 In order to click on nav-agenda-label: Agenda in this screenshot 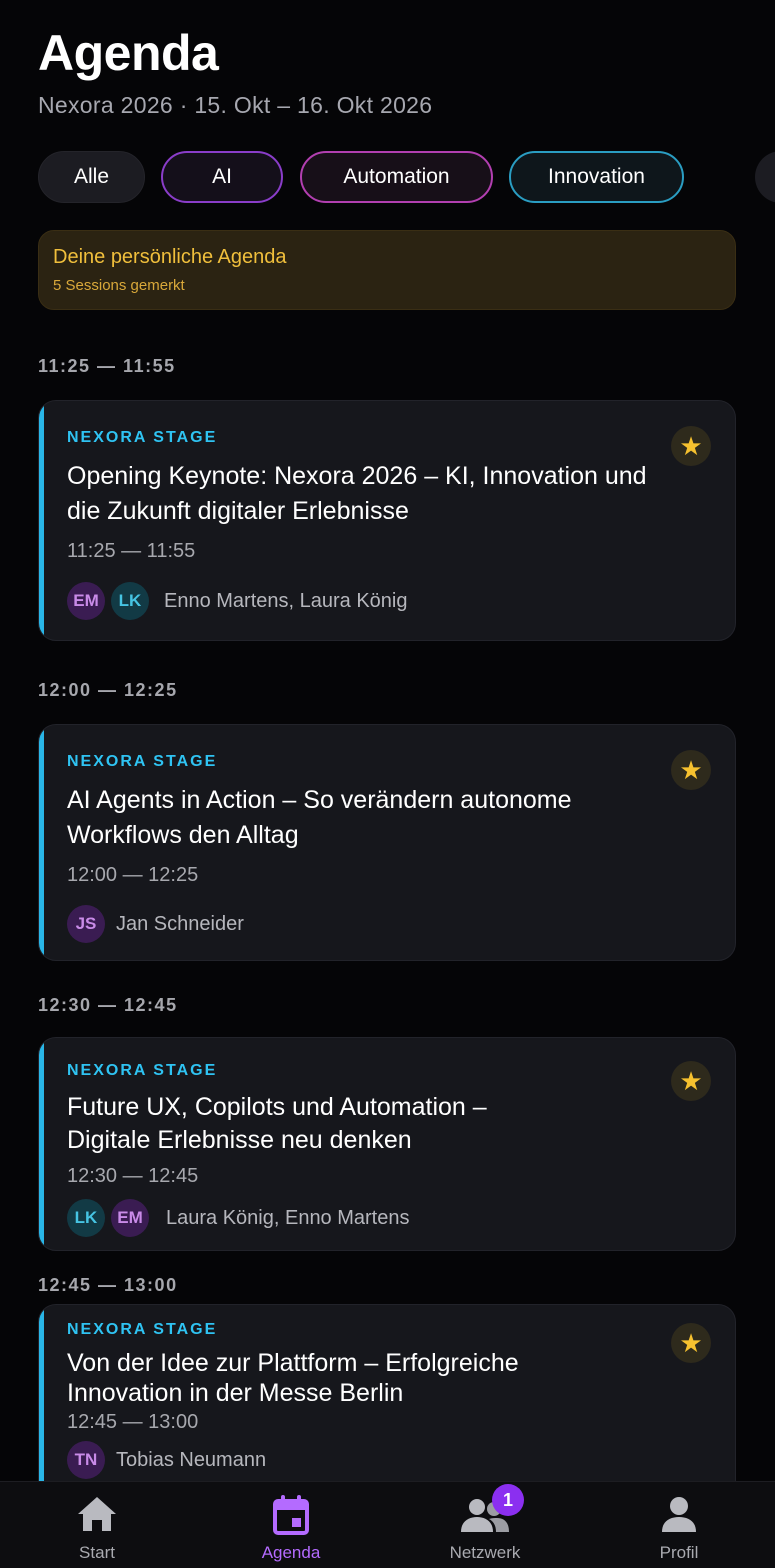, I will do `click(291, 1552)`.